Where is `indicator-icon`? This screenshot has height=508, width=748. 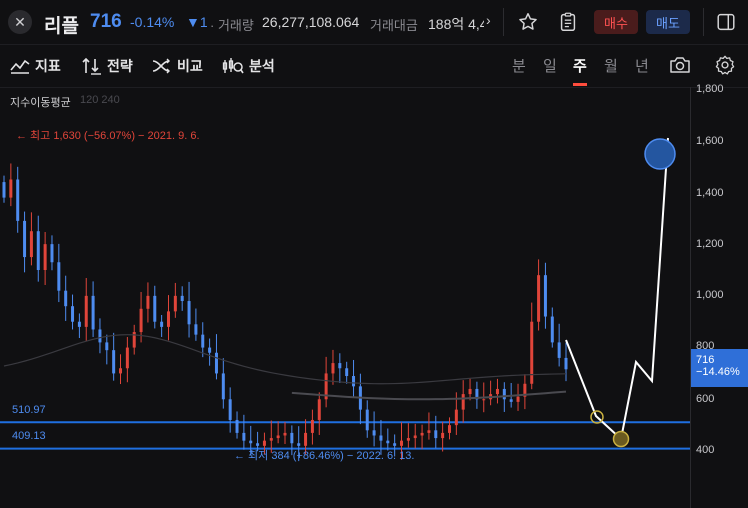
indicator-icon is located at coordinates (20, 66).